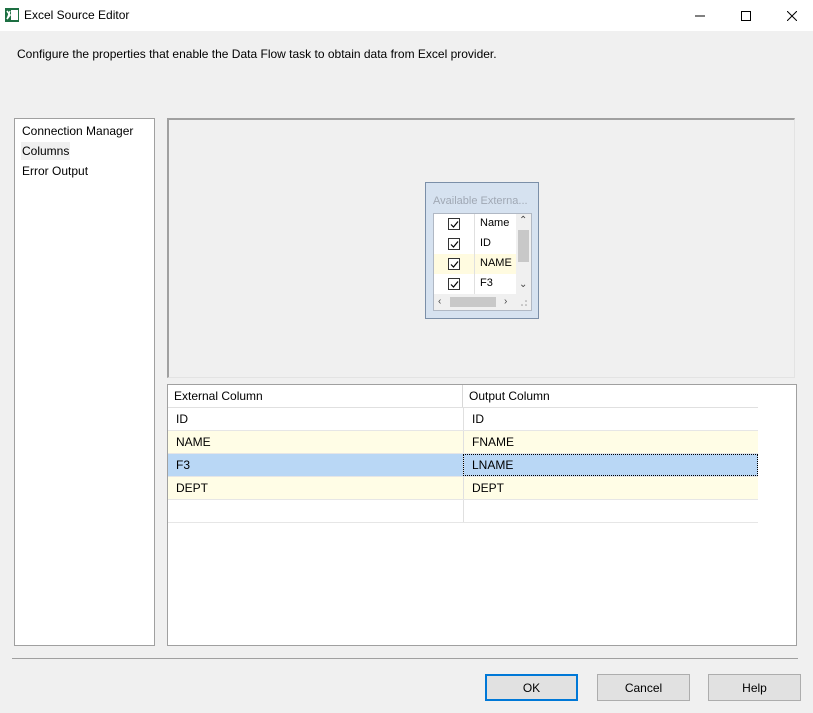  I want to click on output-column-cell, so click(610, 511).